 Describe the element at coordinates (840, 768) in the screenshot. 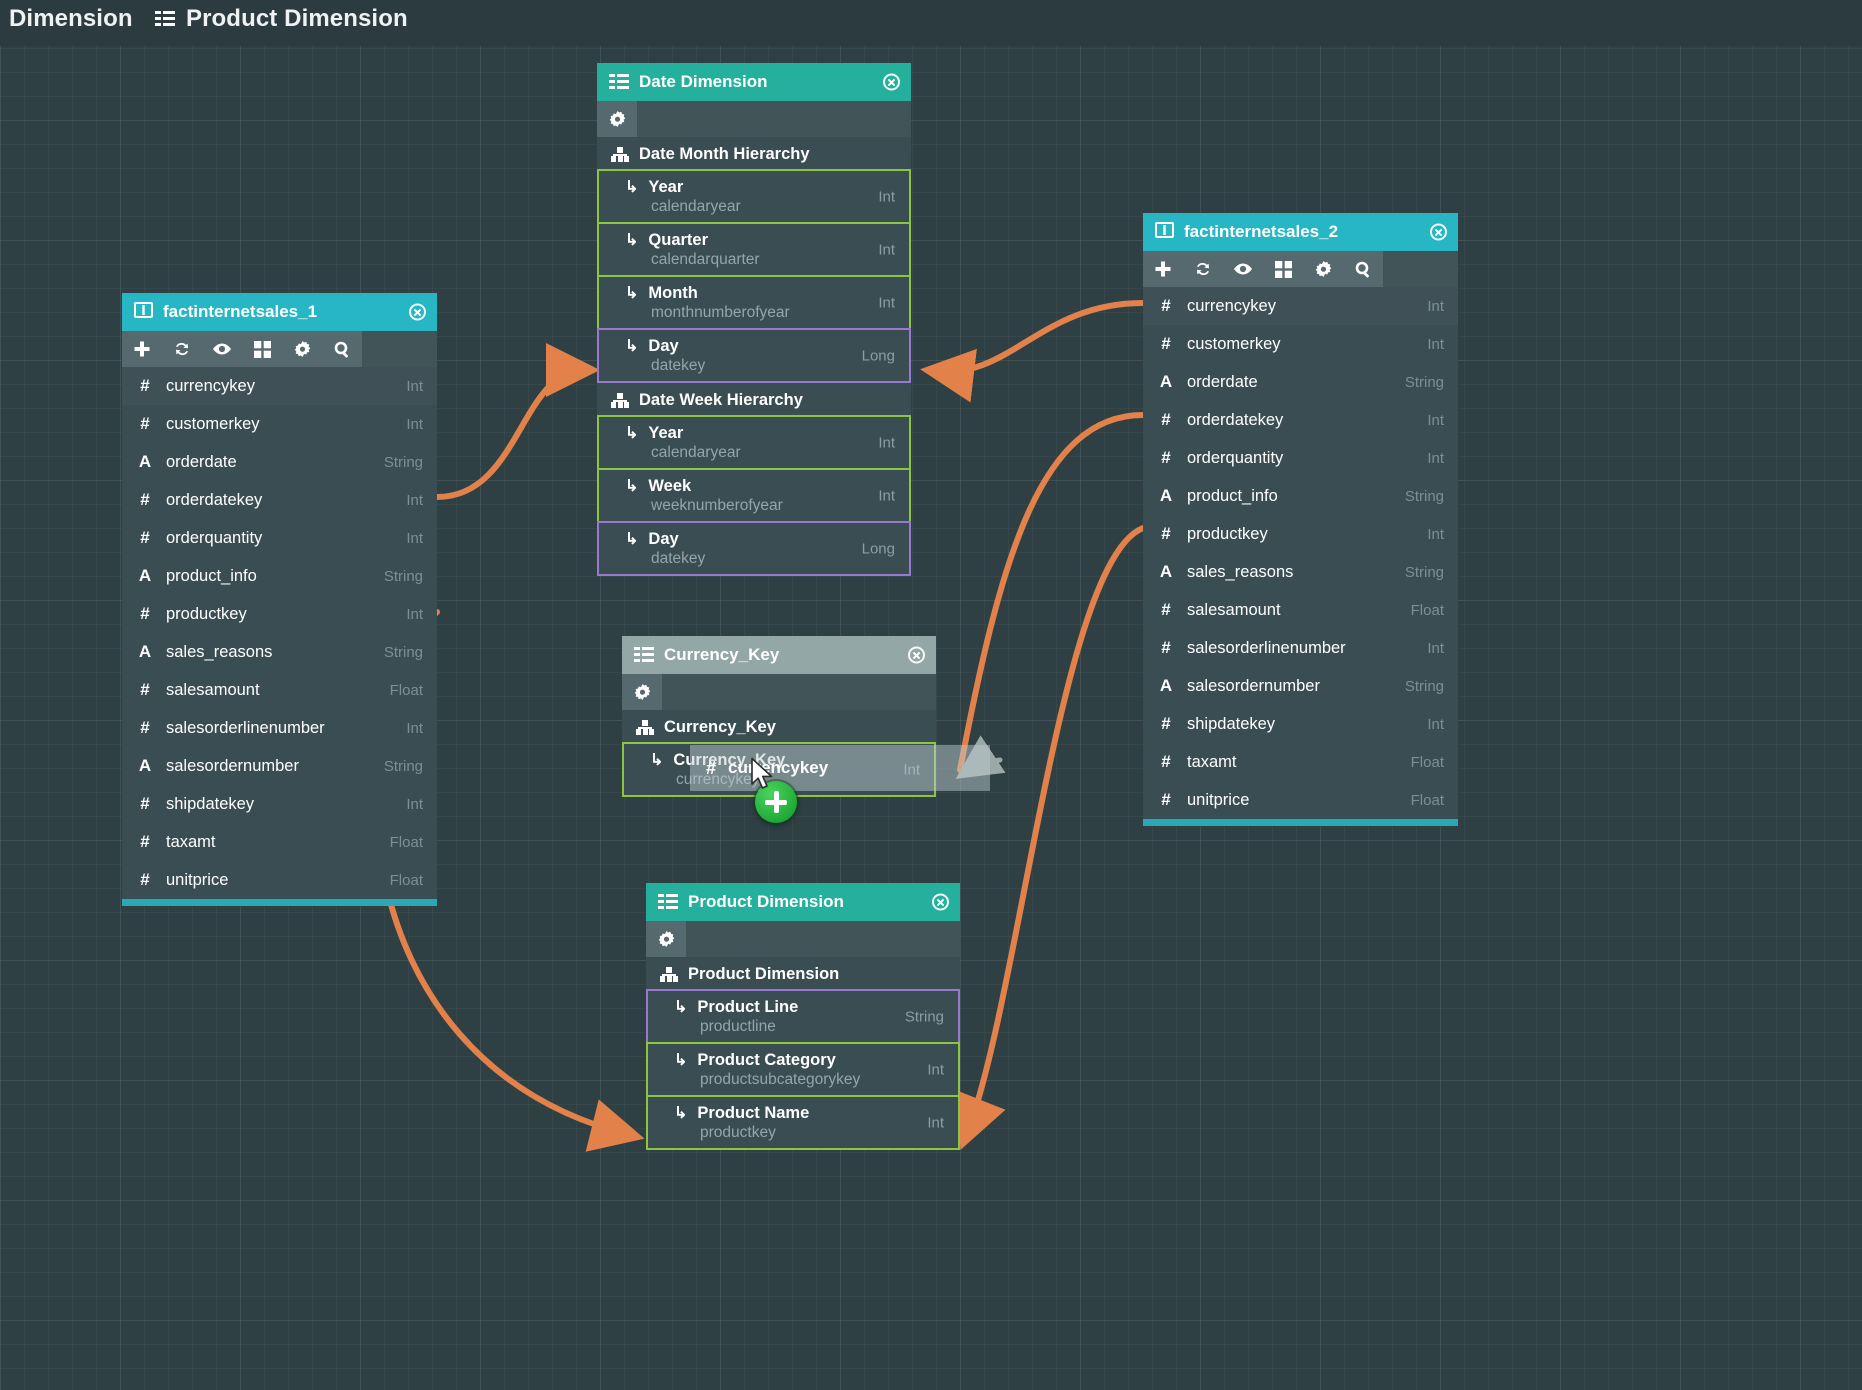

I see `drag-ghost-currencykey: # currencykey` at that location.